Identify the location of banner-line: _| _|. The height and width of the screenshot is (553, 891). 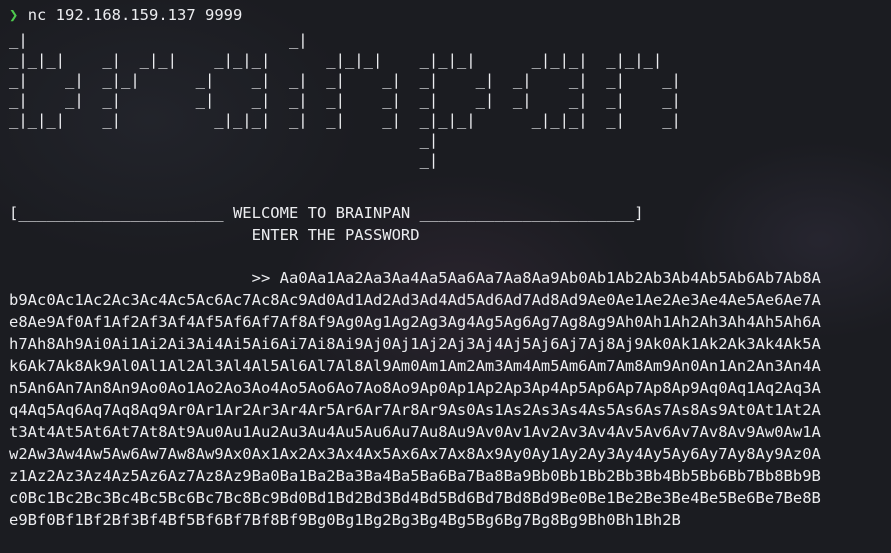
(158, 40).